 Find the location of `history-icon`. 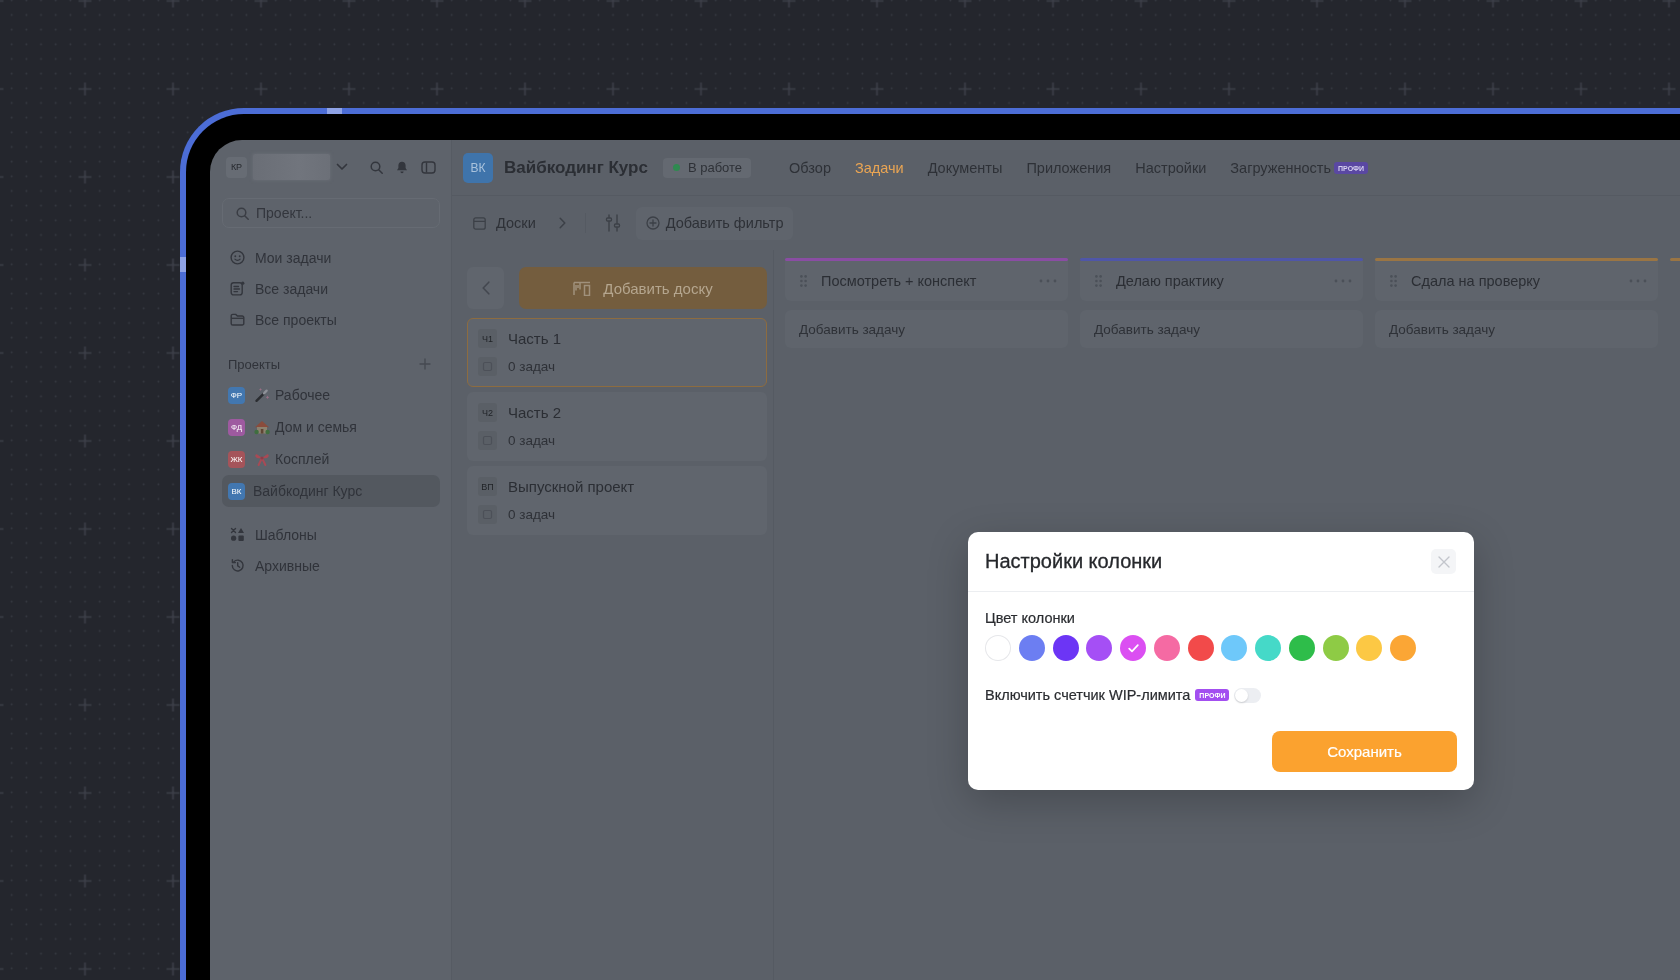

history-icon is located at coordinates (237, 565).